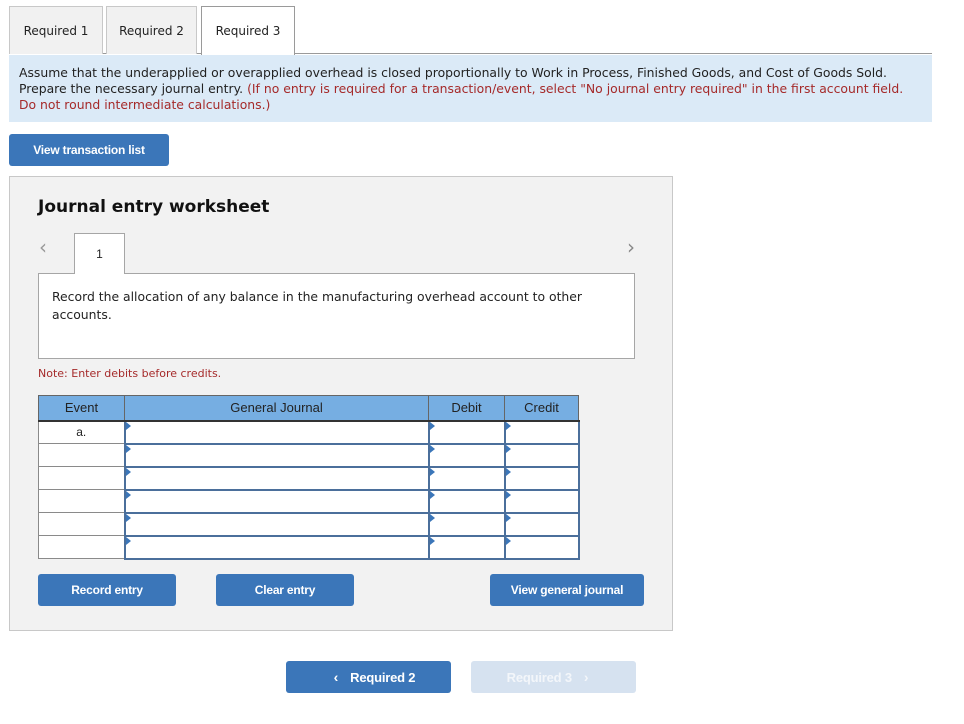  I want to click on tab-required-2: Required 2, so click(151, 30).